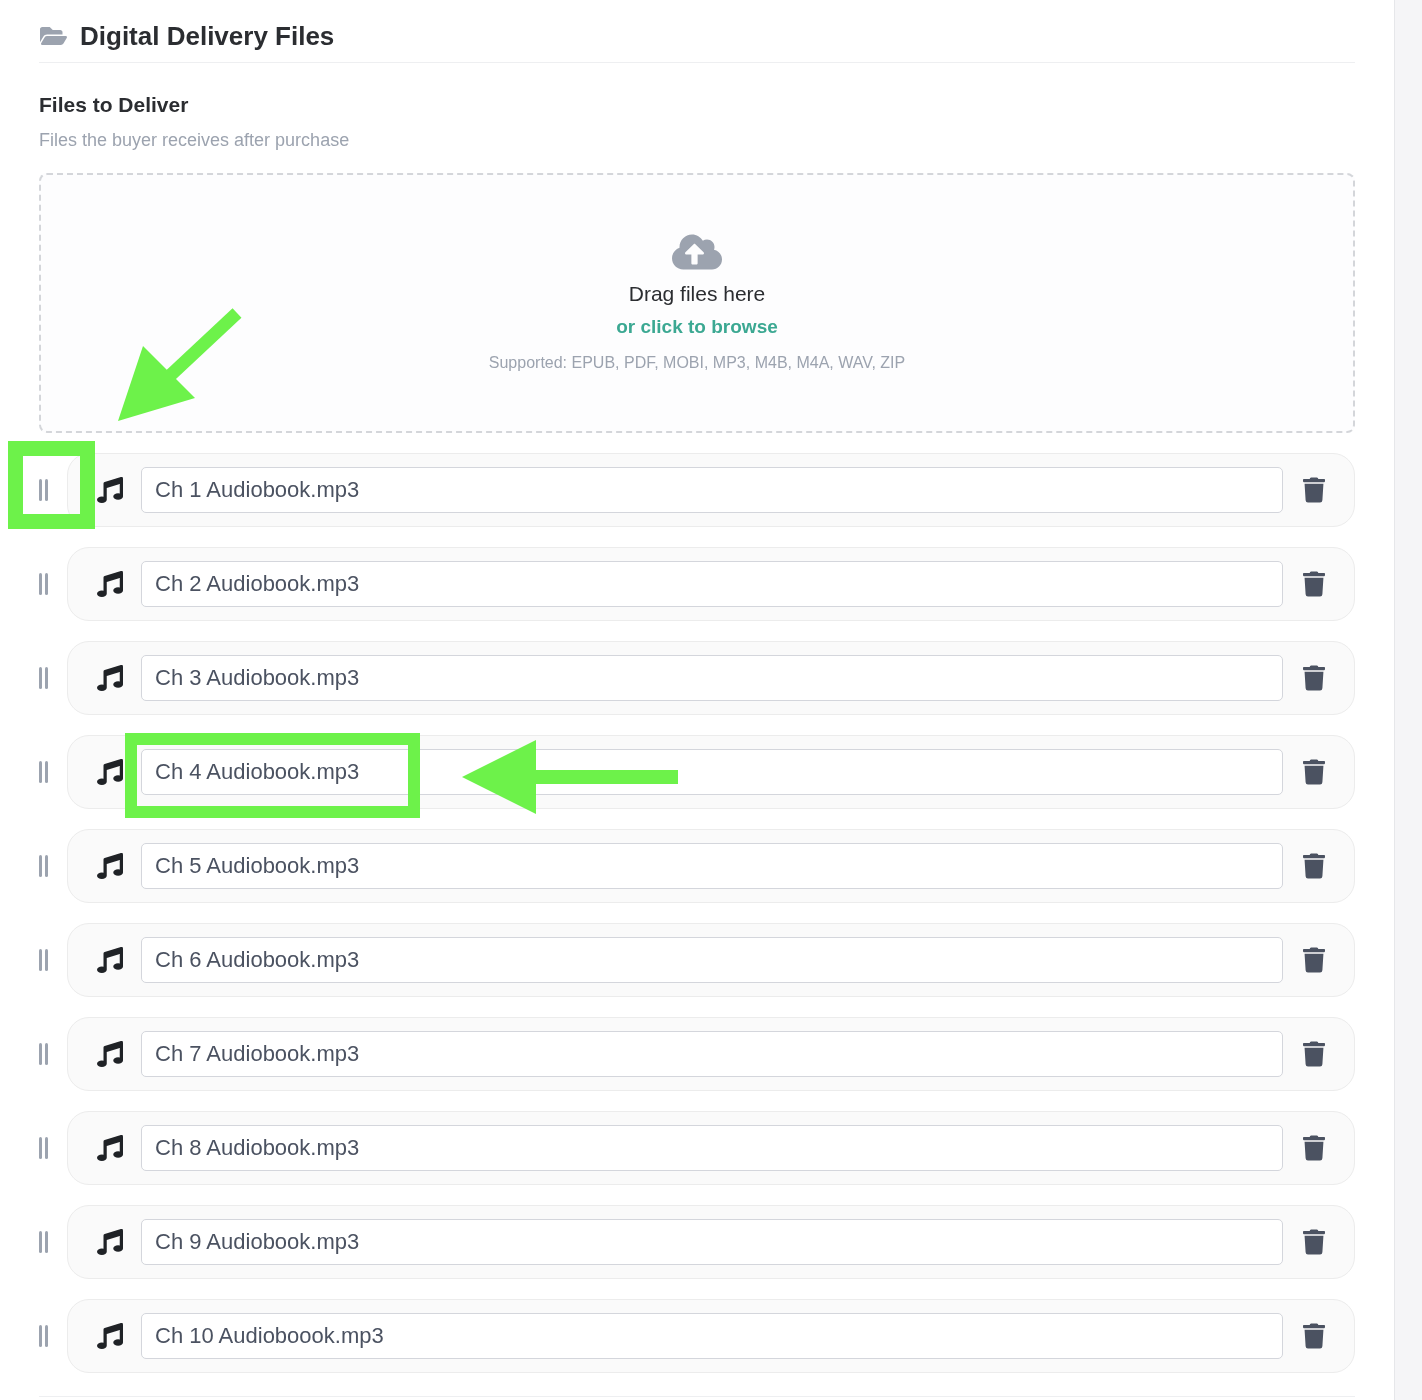 Image resolution: width=1422 pixels, height=1400 pixels. Describe the element at coordinates (195, 140) in the screenshot. I see `section-subtitle: Files the buyer receives after purchase` at that location.